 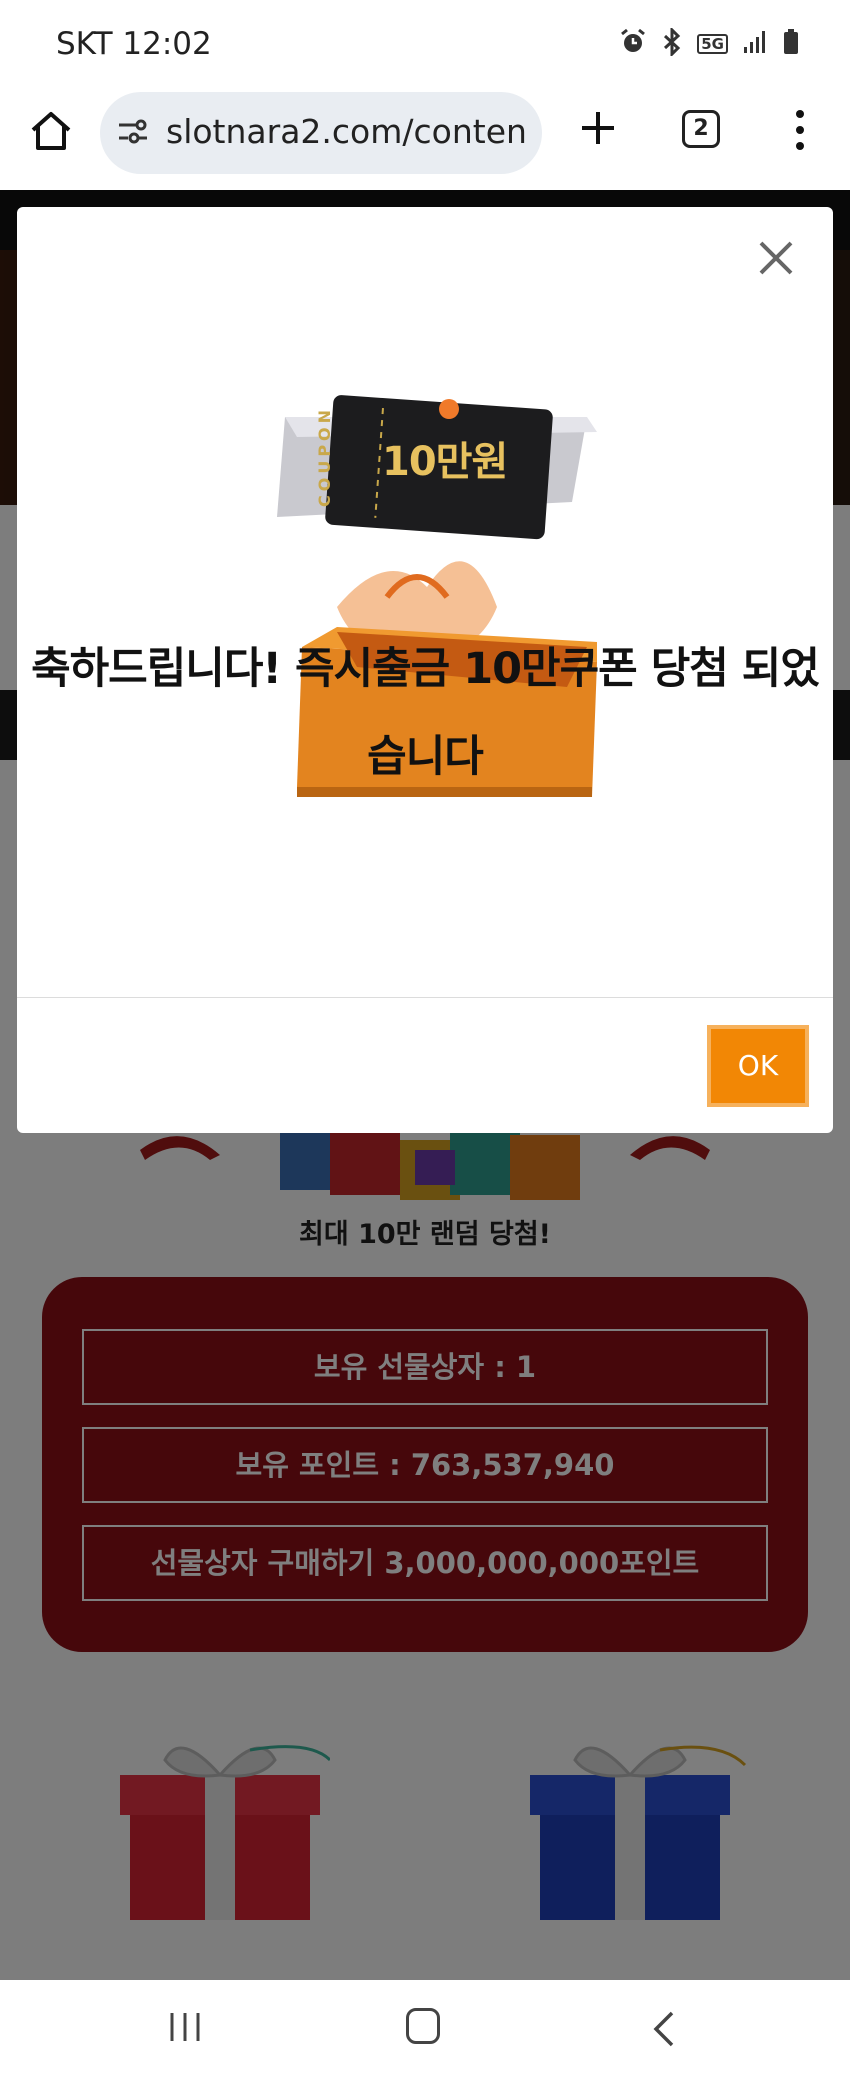 I want to click on browser-toolbar: slotnara2.com/content/ 2, so click(x=425, y=140).